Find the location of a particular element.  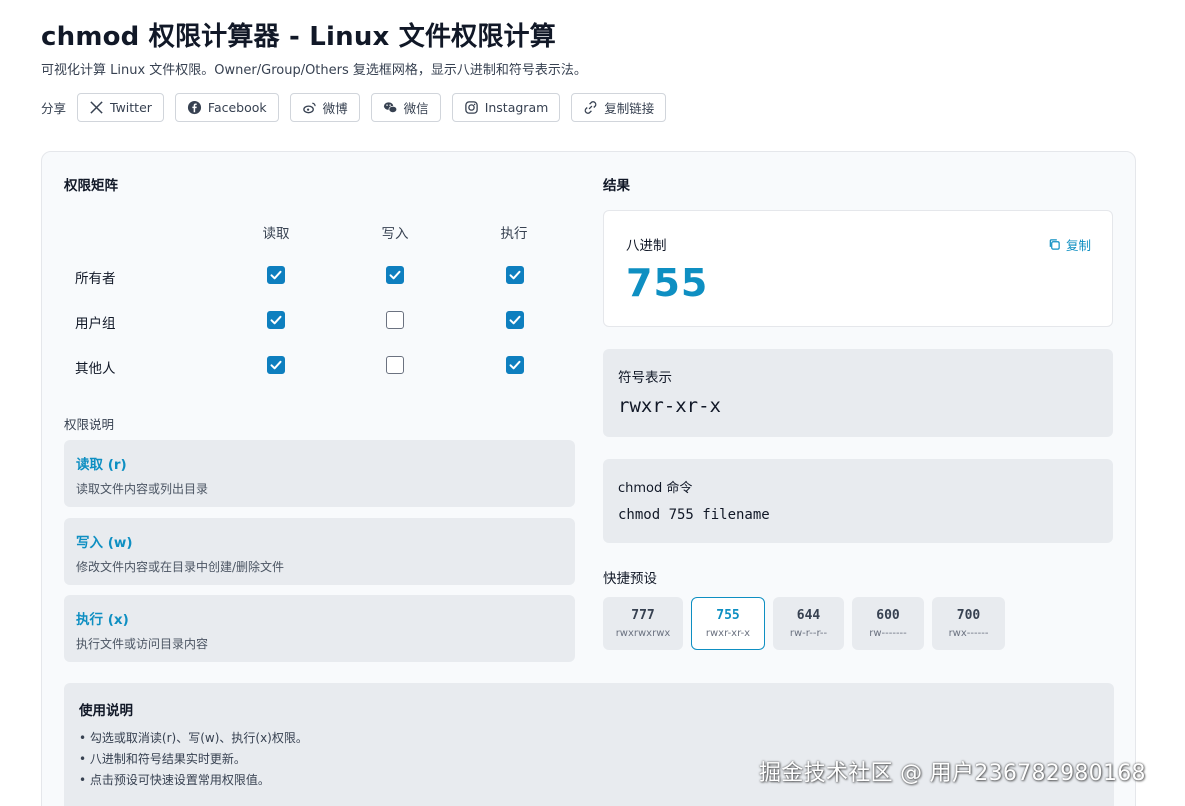

presets-title: 快捷预设 is located at coordinates (630, 579).